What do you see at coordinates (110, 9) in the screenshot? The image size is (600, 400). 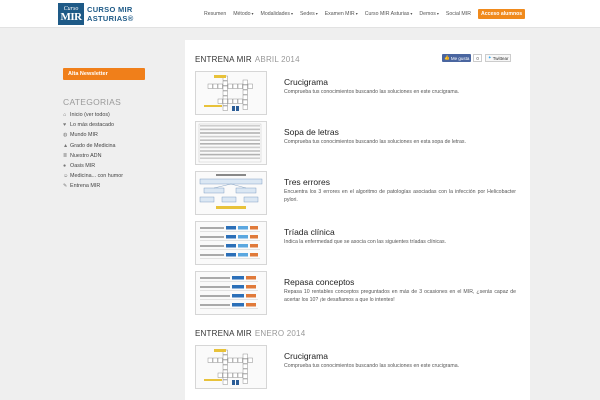 I see `logo-text-line1: CURSO MIR` at bounding box center [110, 9].